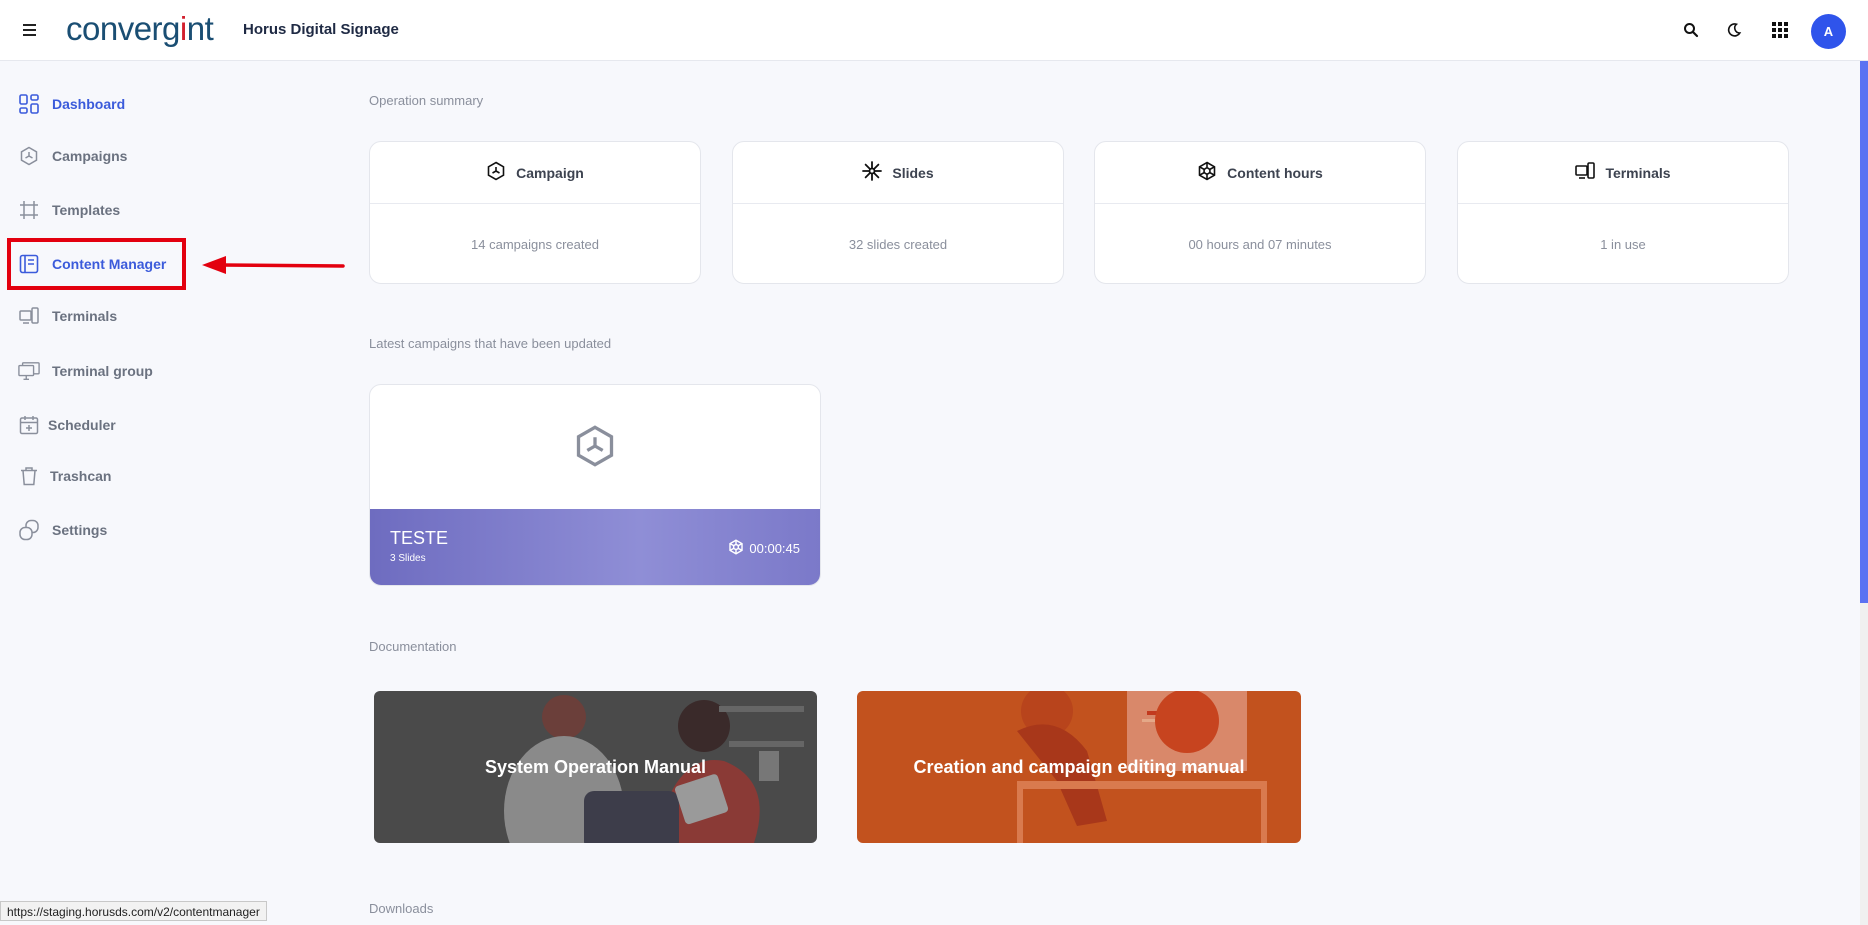 The image size is (1868, 925). Describe the element at coordinates (30, 30) in the screenshot. I see `hamburger-menu-icon` at that location.